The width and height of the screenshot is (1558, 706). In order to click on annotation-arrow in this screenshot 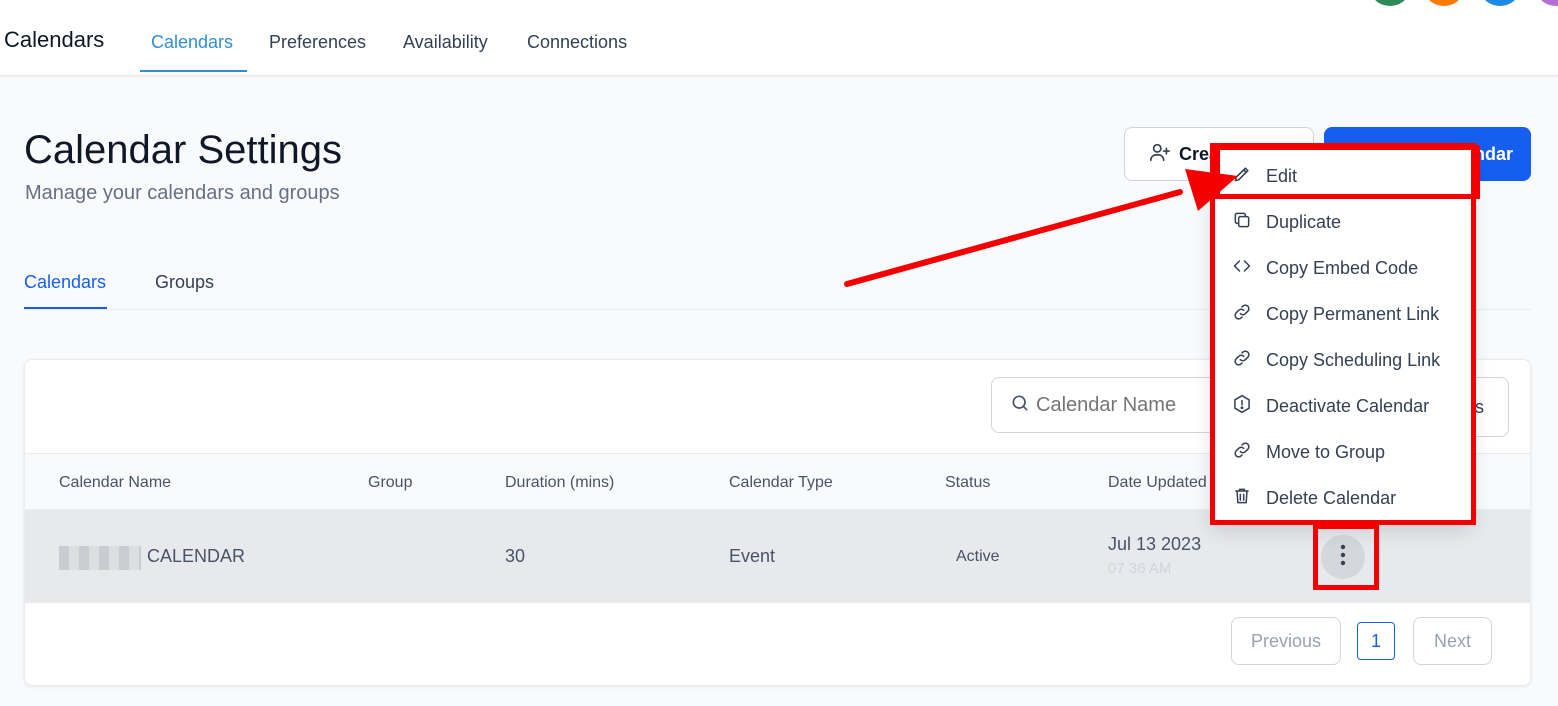, I will do `click(1041, 228)`.